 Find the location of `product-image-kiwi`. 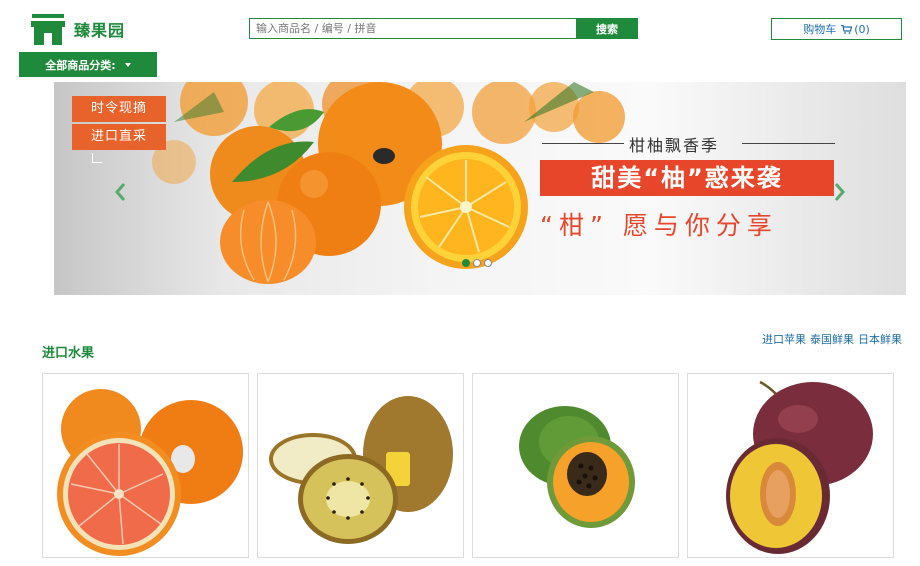

product-image-kiwi is located at coordinates (361, 470).